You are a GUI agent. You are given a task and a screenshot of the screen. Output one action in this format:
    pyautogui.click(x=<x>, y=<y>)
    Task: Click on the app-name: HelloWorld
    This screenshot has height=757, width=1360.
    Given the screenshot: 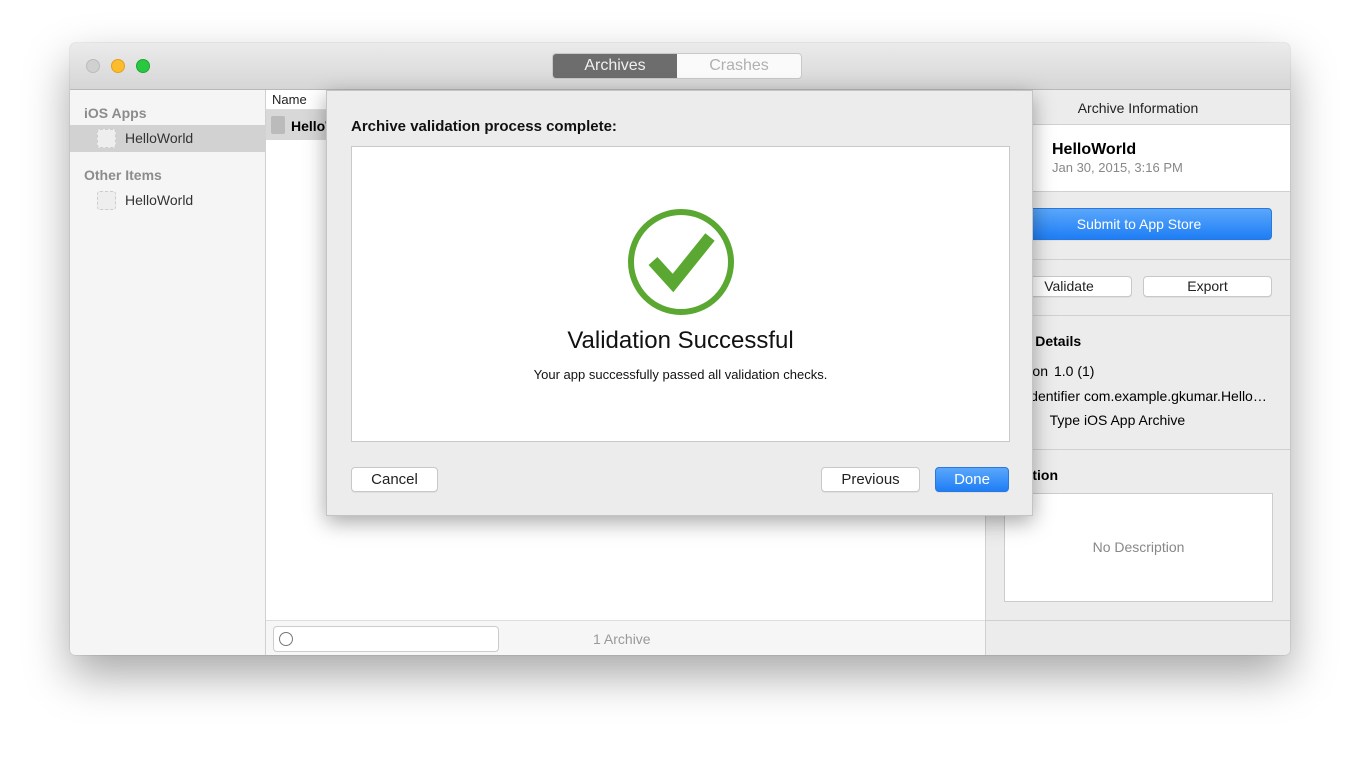 What is the action you would take?
    pyautogui.click(x=1094, y=149)
    